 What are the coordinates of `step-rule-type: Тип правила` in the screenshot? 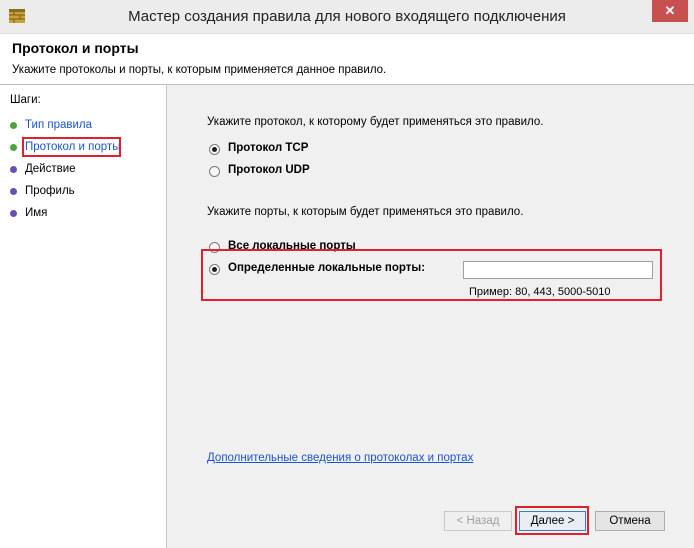 It's located at (51, 125).